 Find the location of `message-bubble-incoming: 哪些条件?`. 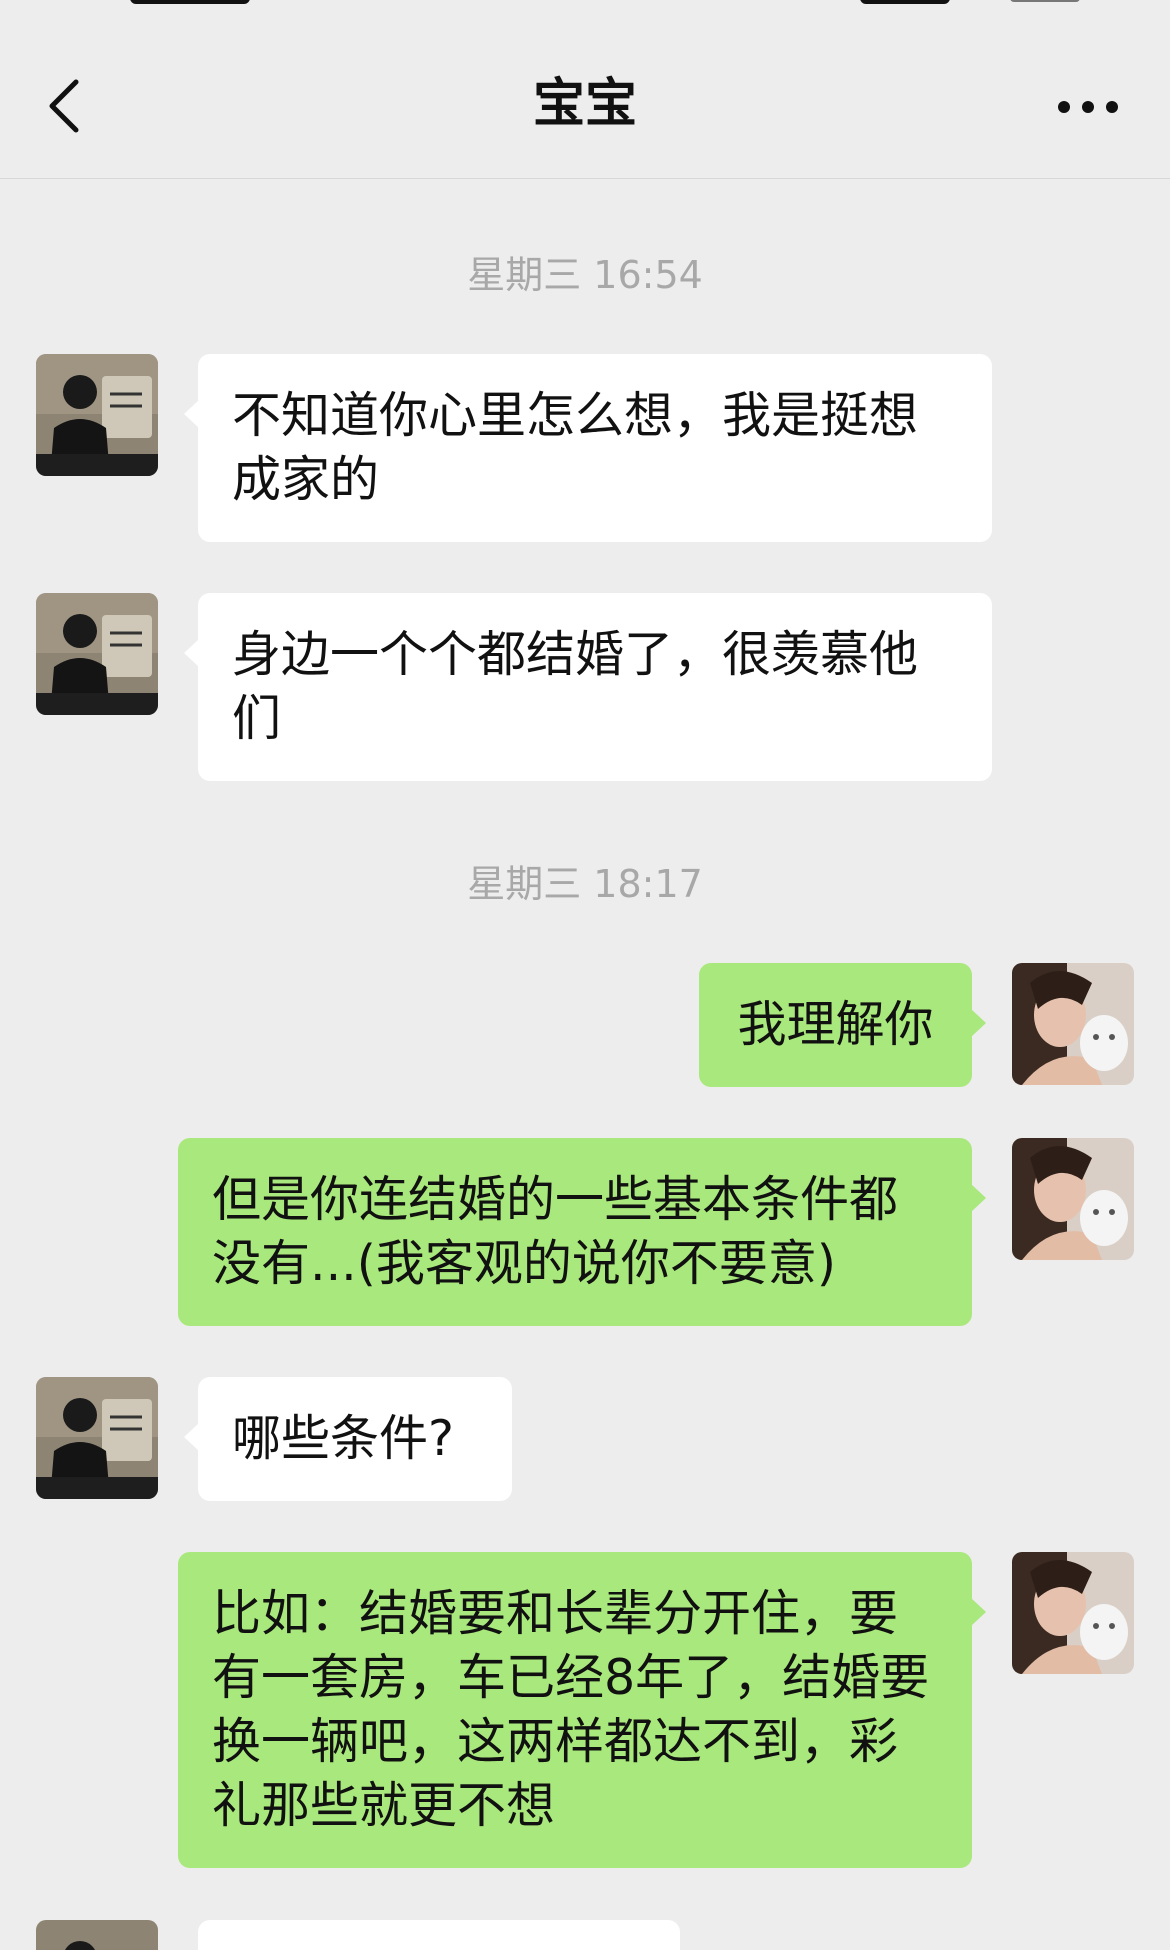

message-bubble-incoming: 哪些条件? is located at coordinates (348, 1439).